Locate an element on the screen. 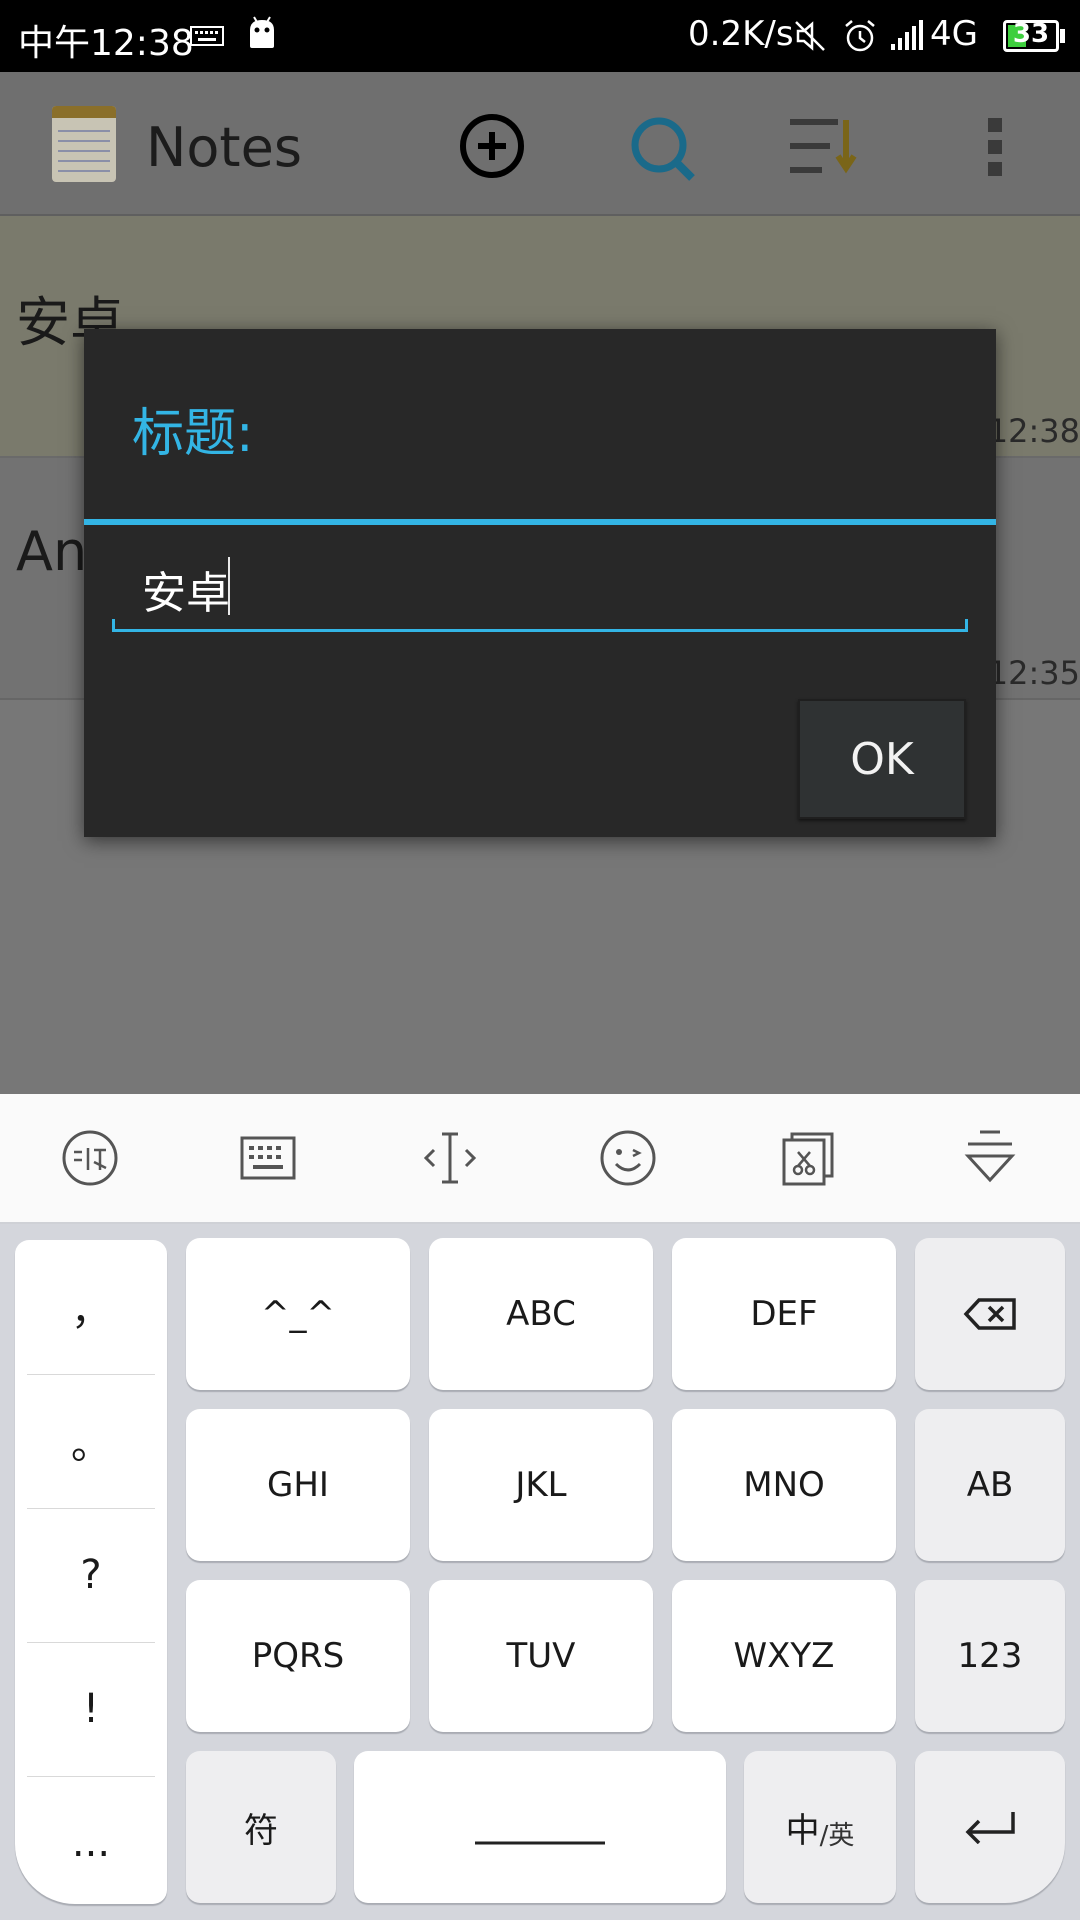  backspace-icon is located at coordinates (989, 1314).